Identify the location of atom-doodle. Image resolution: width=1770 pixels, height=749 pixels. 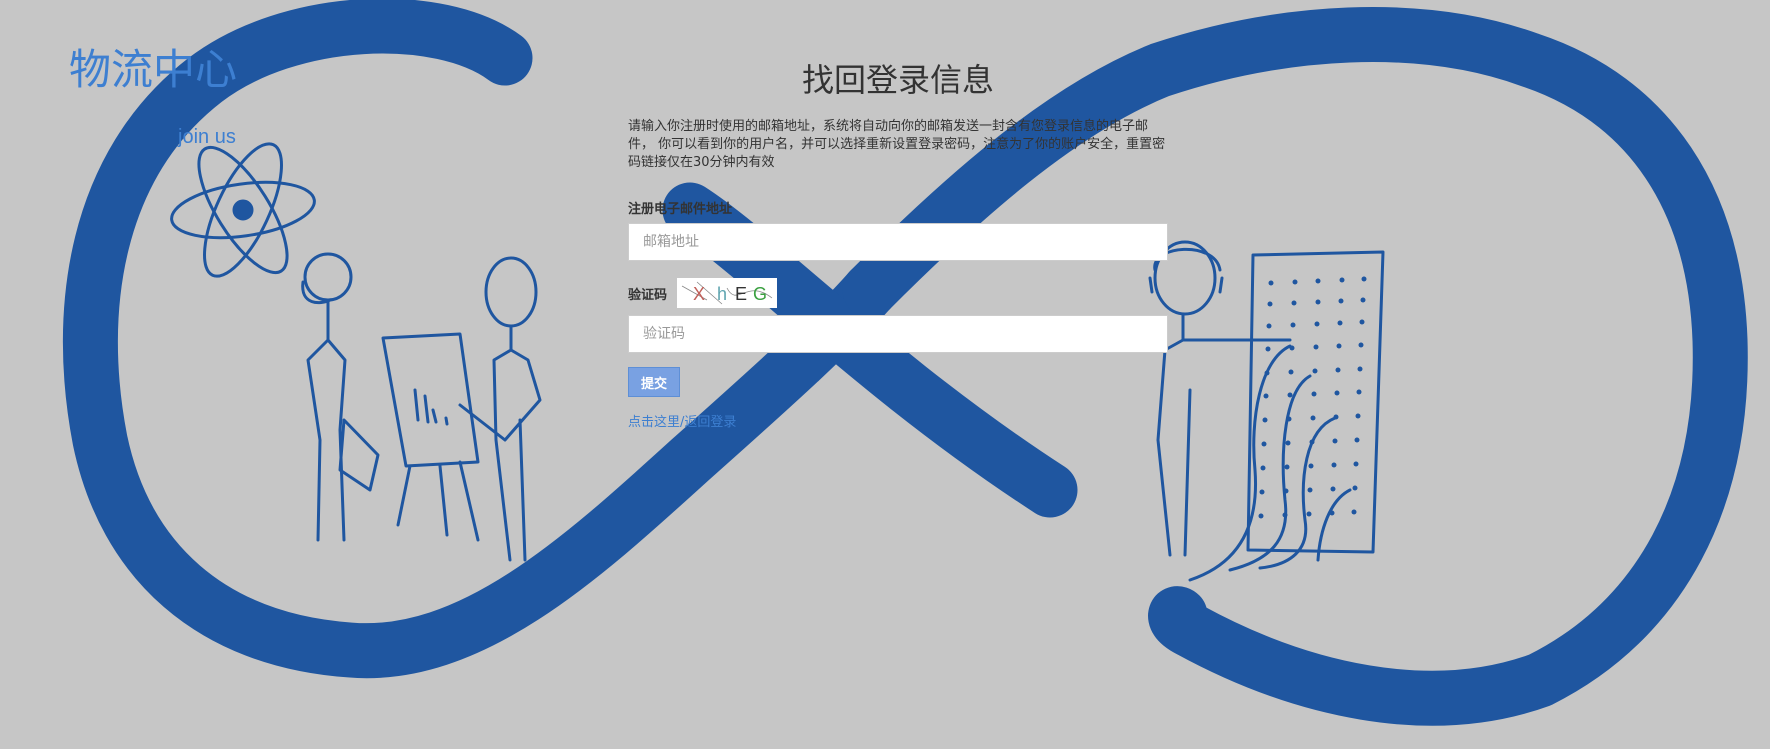
(243, 210).